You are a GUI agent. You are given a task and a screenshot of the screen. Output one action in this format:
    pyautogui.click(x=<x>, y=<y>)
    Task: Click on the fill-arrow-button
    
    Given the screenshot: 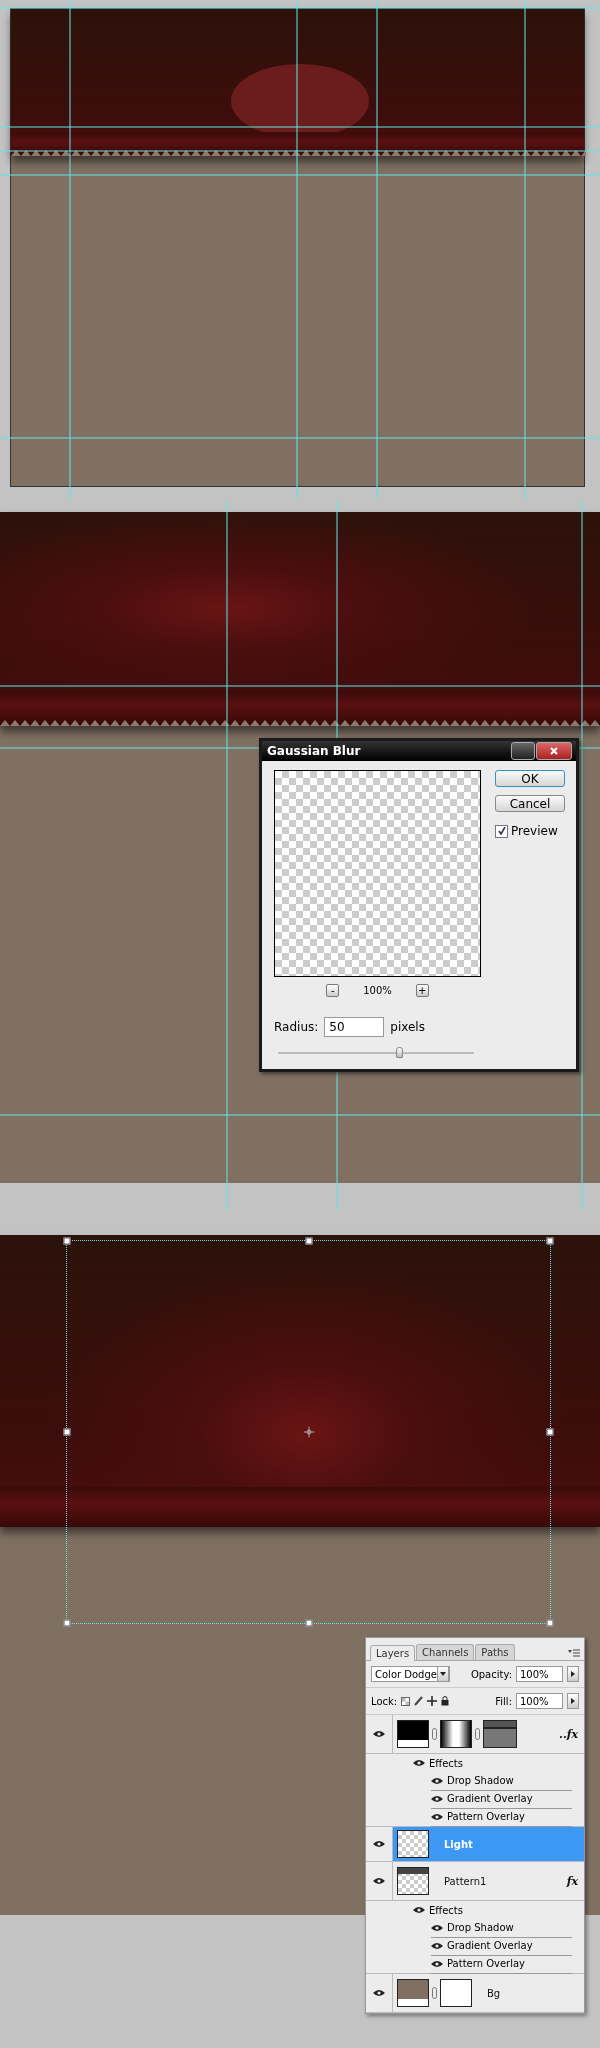 What is the action you would take?
    pyautogui.click(x=573, y=1701)
    